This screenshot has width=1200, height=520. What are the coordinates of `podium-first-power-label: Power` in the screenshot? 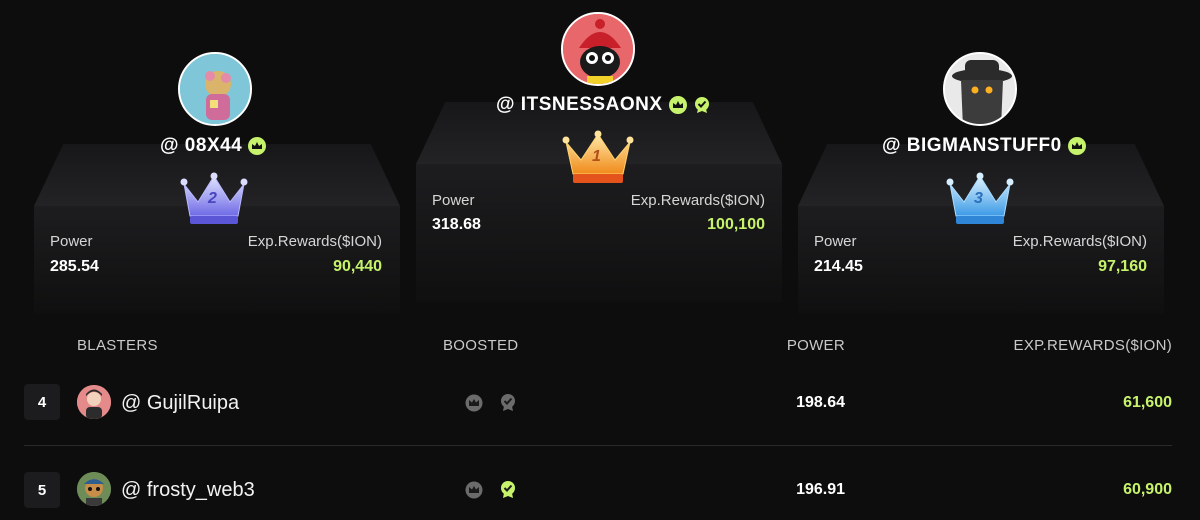 It's located at (453, 200).